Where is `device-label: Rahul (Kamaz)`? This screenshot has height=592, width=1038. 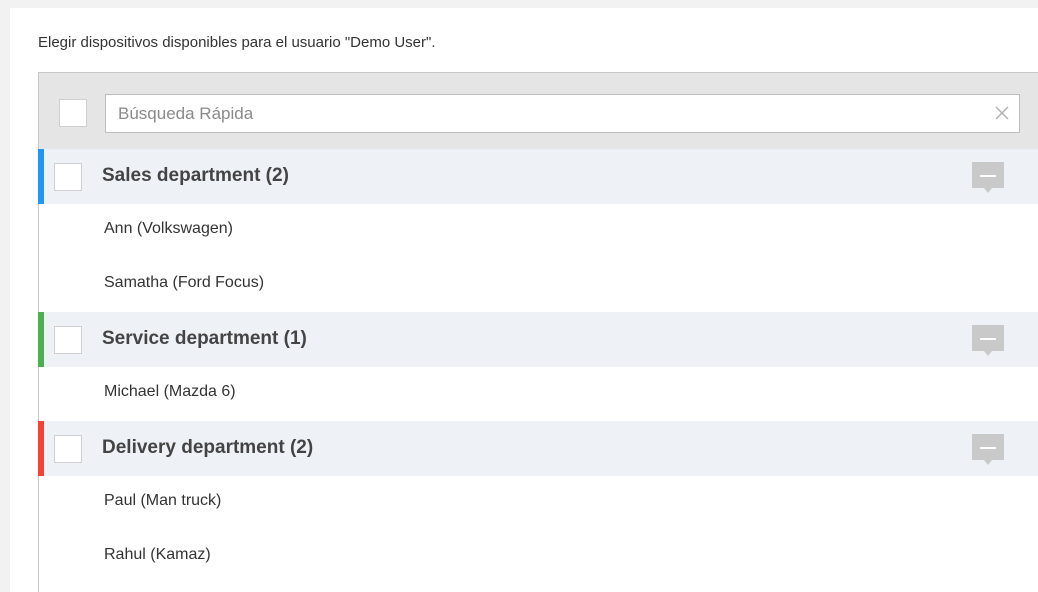
device-label: Rahul (Kamaz) is located at coordinates (157, 554).